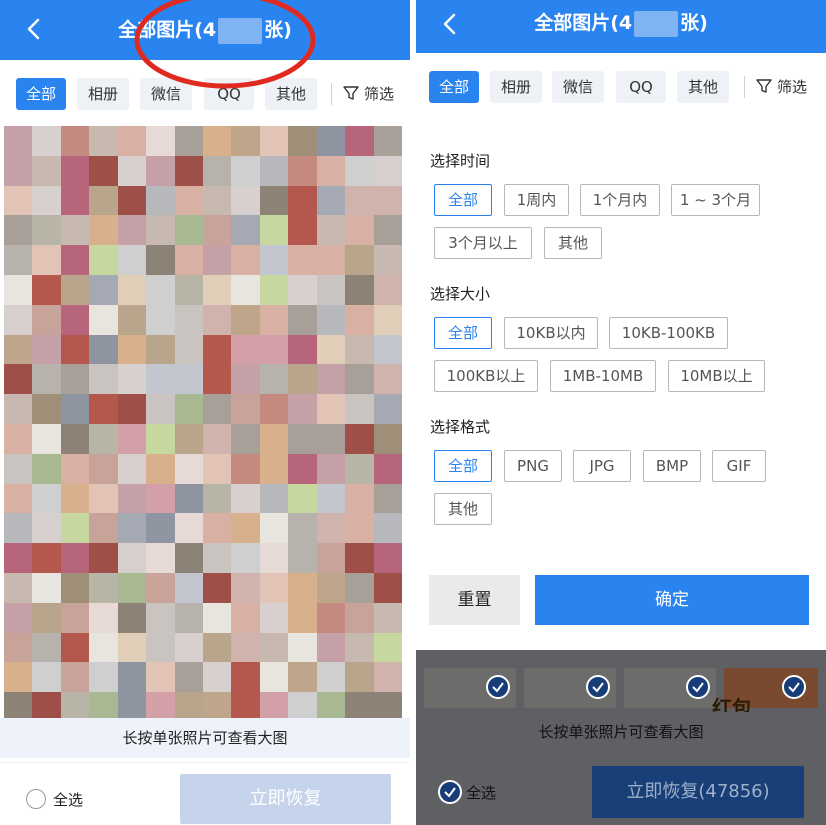  Describe the element at coordinates (715, 200) in the screenshot. I see `time-option-1-3month: 1 ~ 3个月` at that location.